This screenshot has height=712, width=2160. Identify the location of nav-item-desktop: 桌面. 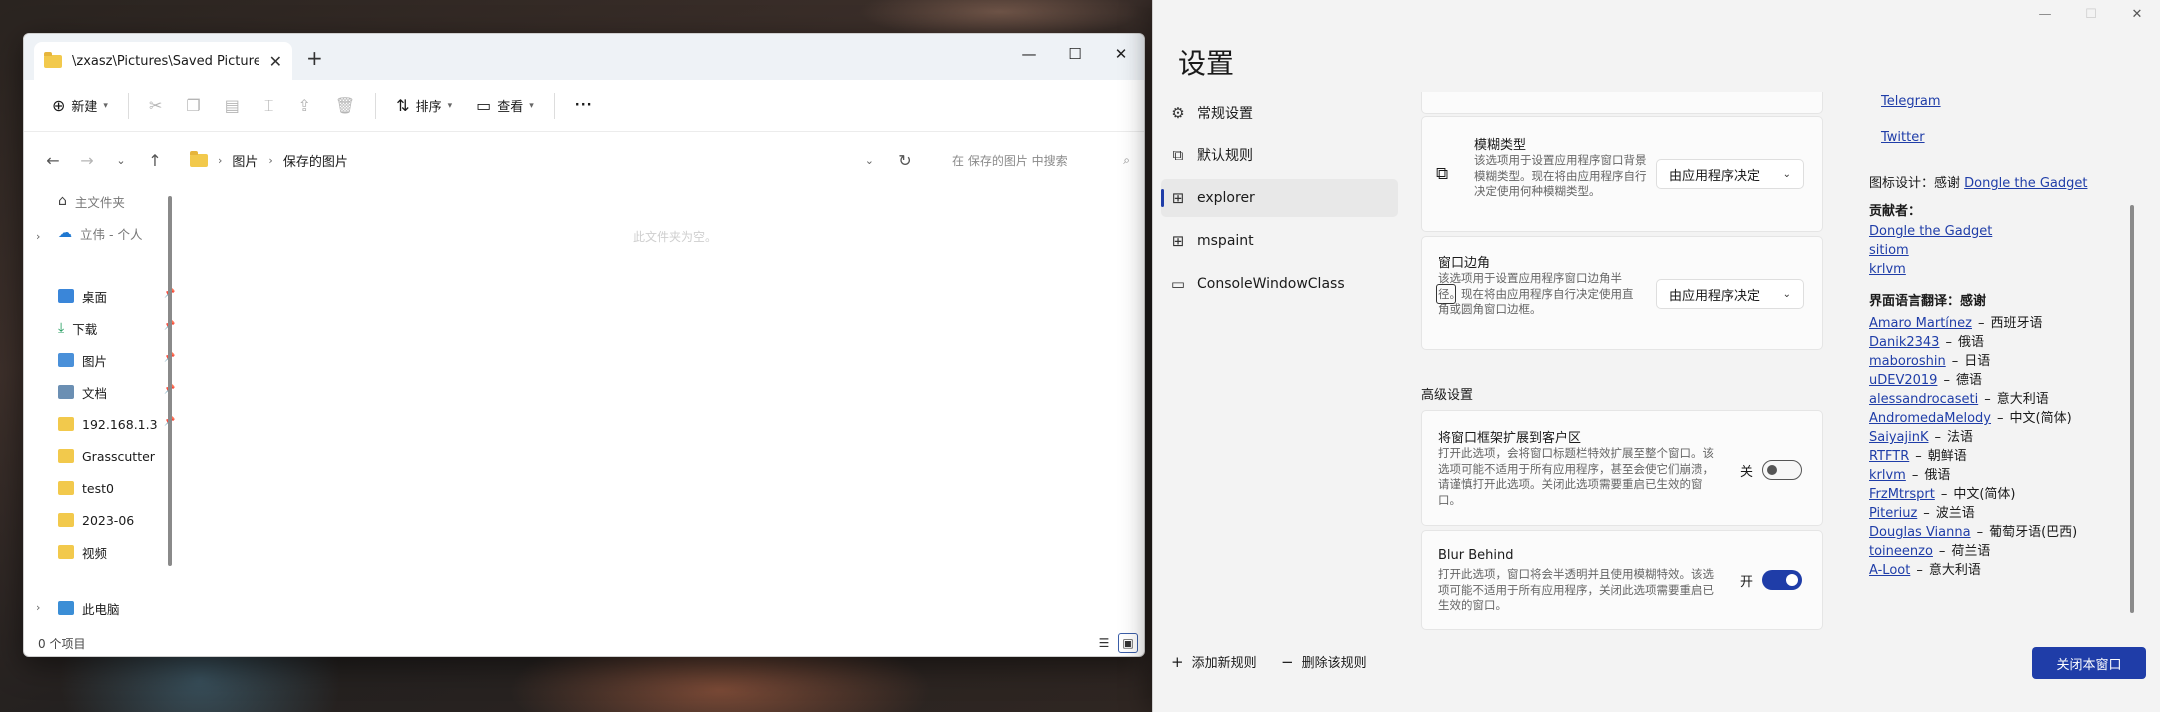
(82, 296).